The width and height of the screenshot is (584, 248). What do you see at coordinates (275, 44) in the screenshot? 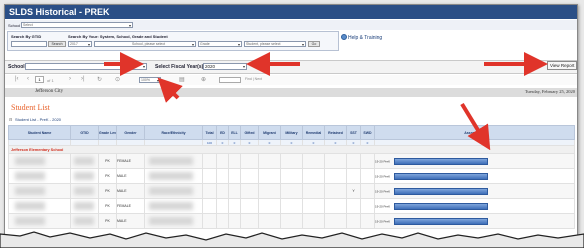
I see `student-select: Student, please select ▾` at bounding box center [275, 44].